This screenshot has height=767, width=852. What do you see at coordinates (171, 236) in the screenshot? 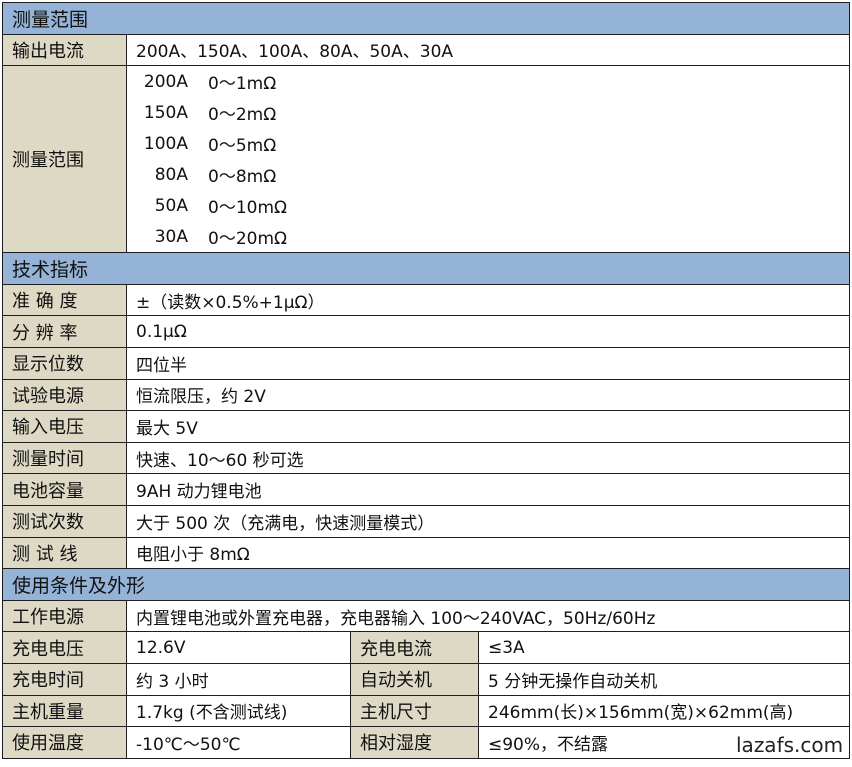
I see `range-current: 30A` at bounding box center [171, 236].